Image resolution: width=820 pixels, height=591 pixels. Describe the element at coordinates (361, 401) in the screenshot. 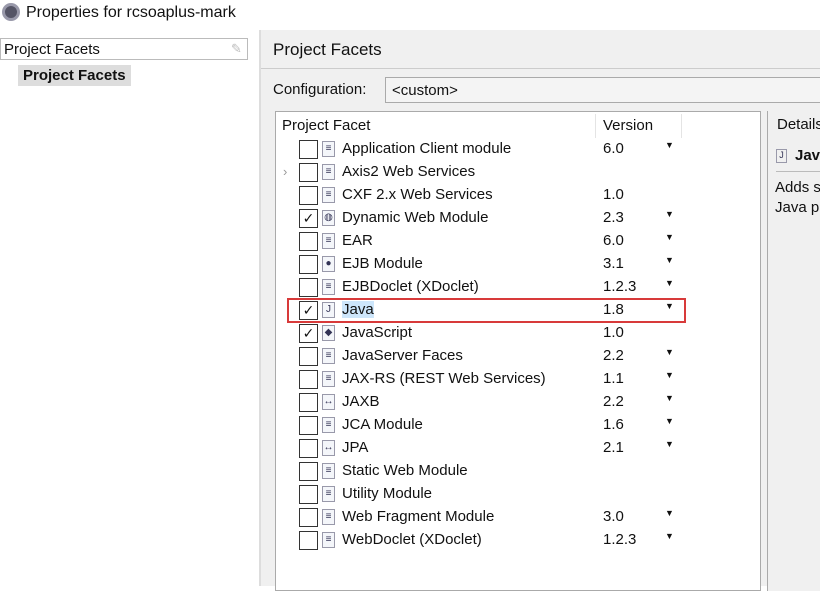

I see `facet-name: JAXB` at that location.